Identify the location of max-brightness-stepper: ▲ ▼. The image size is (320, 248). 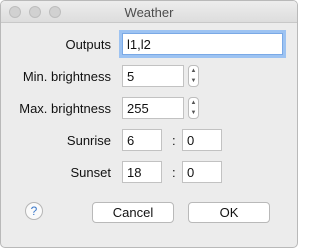
(193, 108).